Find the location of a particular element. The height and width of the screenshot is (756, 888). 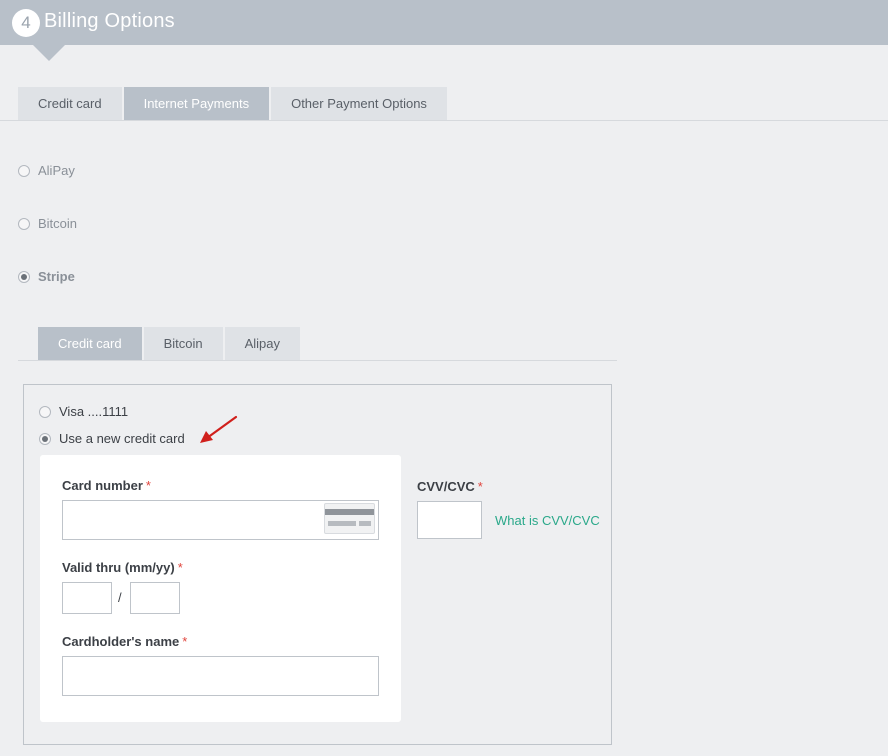

new-card-label: Use a new credit card is located at coordinates (122, 438).